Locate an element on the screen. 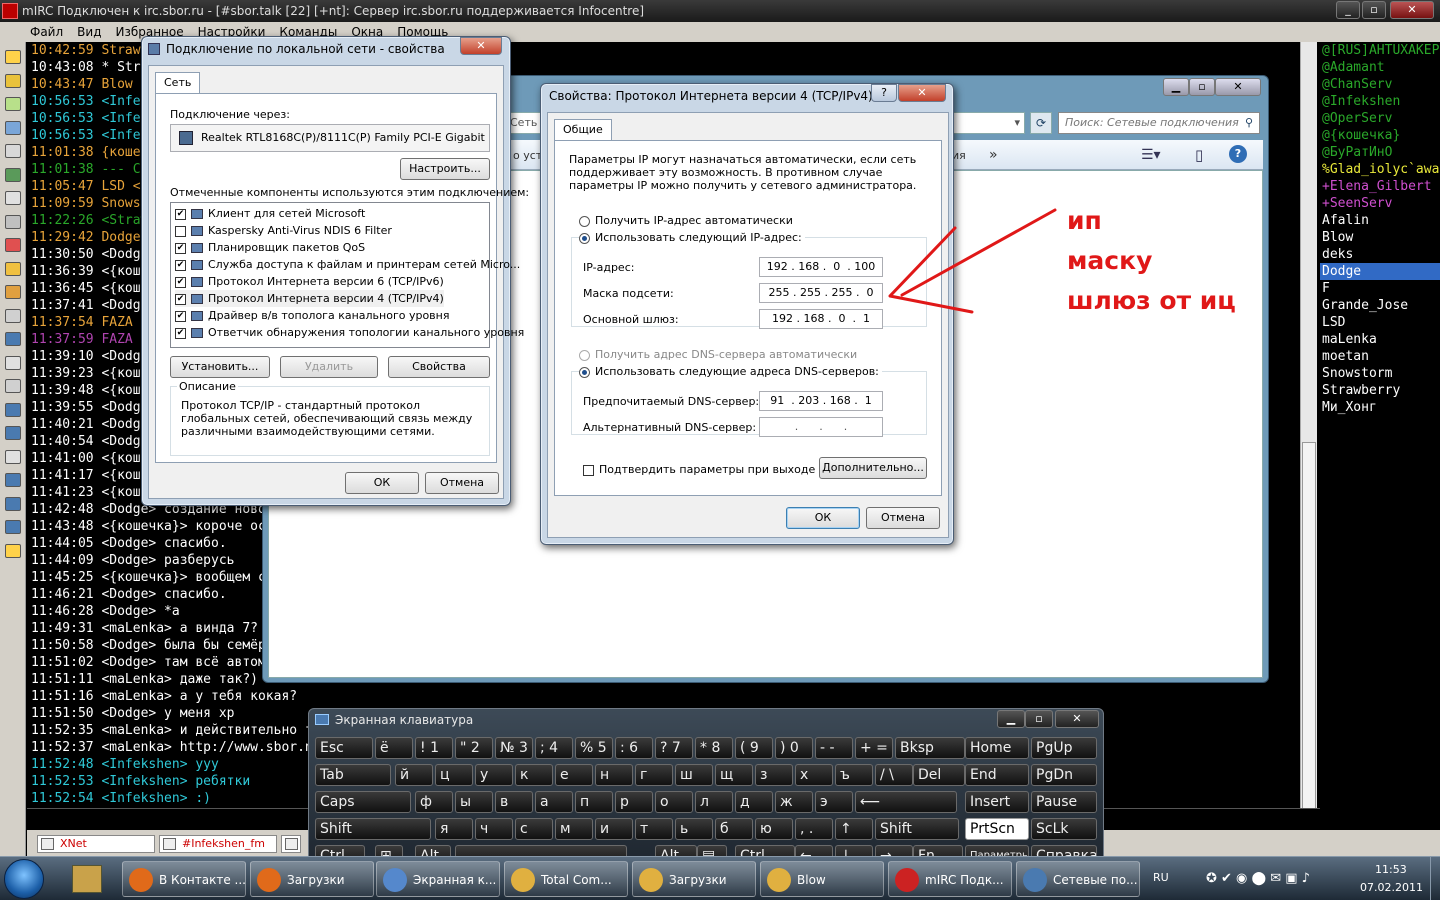  nick-item: Snowstorm is located at coordinates (1380, 373).